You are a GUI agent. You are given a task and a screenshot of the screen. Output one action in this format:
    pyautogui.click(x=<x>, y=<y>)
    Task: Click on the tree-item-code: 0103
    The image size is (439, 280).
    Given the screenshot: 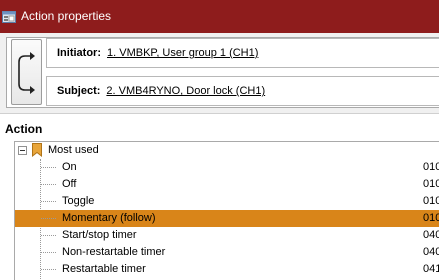 What is the action you would take?
    pyautogui.click(x=431, y=201)
    